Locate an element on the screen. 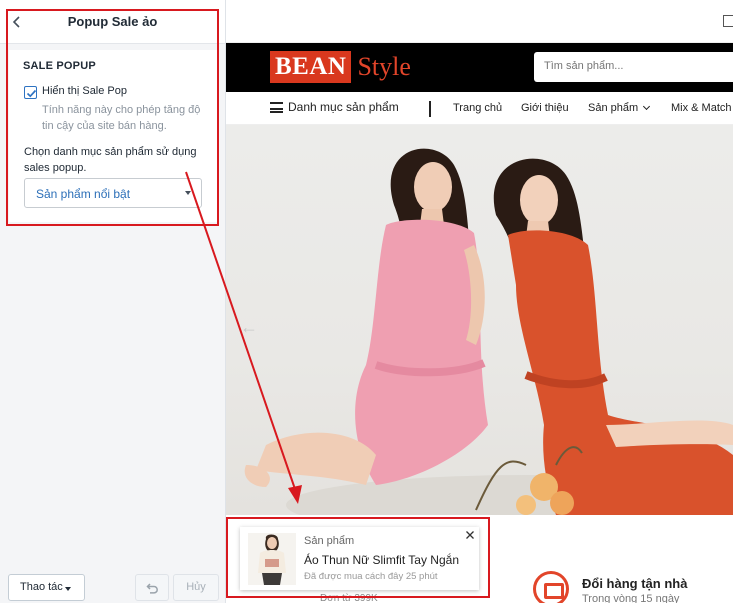 This screenshot has width=733, height=603. section-title: SALE POPUP is located at coordinates (59, 66).